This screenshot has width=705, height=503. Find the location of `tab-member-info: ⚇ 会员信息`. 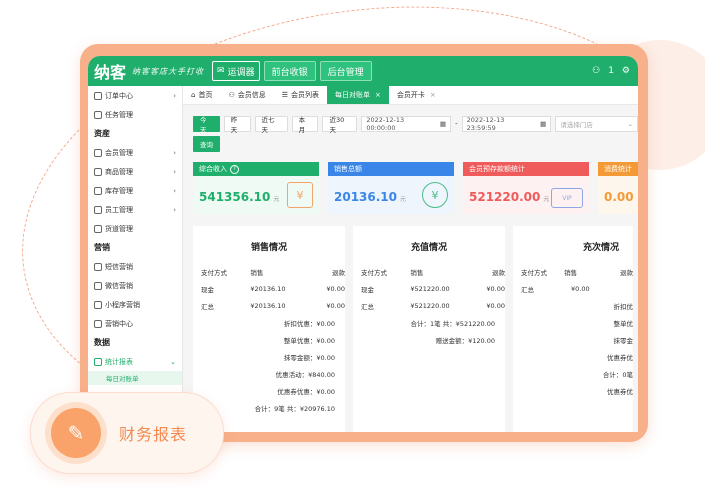

tab-member-info: ⚇ 会员信息 is located at coordinates (246, 95).